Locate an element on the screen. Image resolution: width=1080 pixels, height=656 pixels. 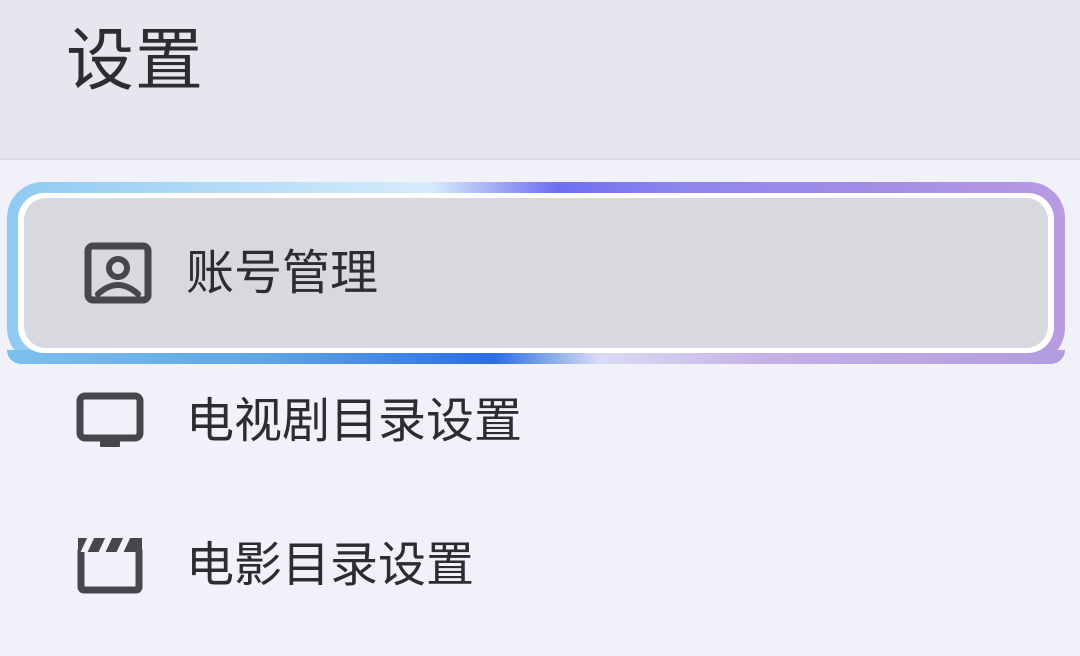
page-title: 设置 is located at coordinates (135, 61).